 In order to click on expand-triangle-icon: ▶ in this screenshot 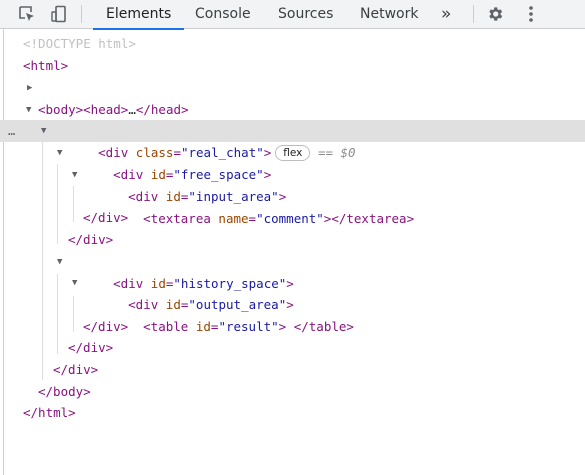, I will do `click(29, 88)`.